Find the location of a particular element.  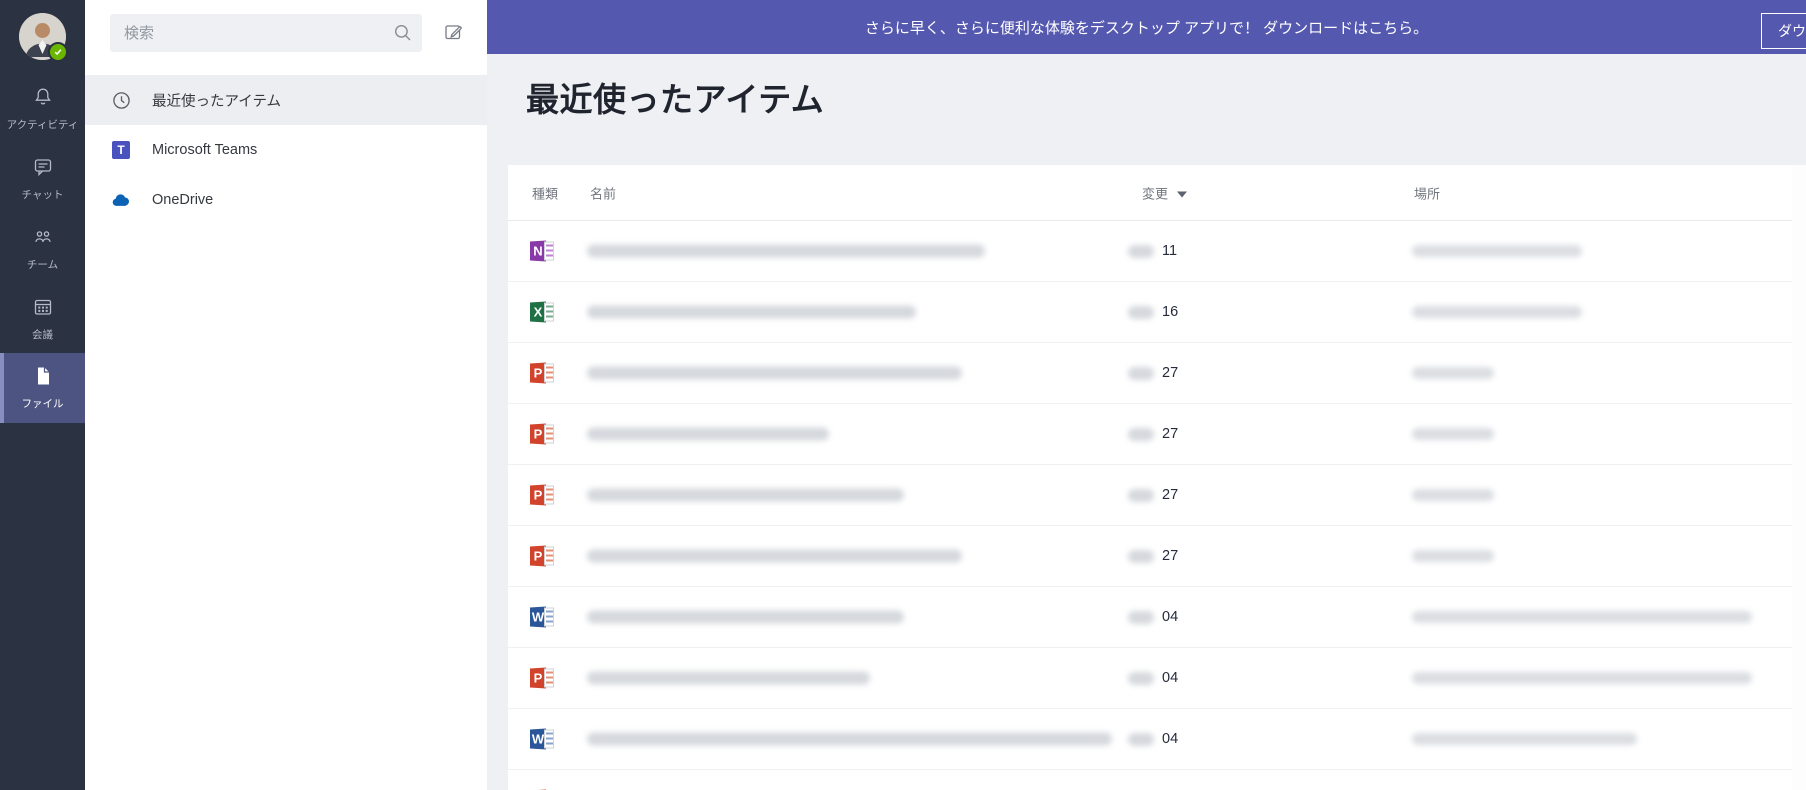

teams-logo-icon: T is located at coordinates (121, 150).